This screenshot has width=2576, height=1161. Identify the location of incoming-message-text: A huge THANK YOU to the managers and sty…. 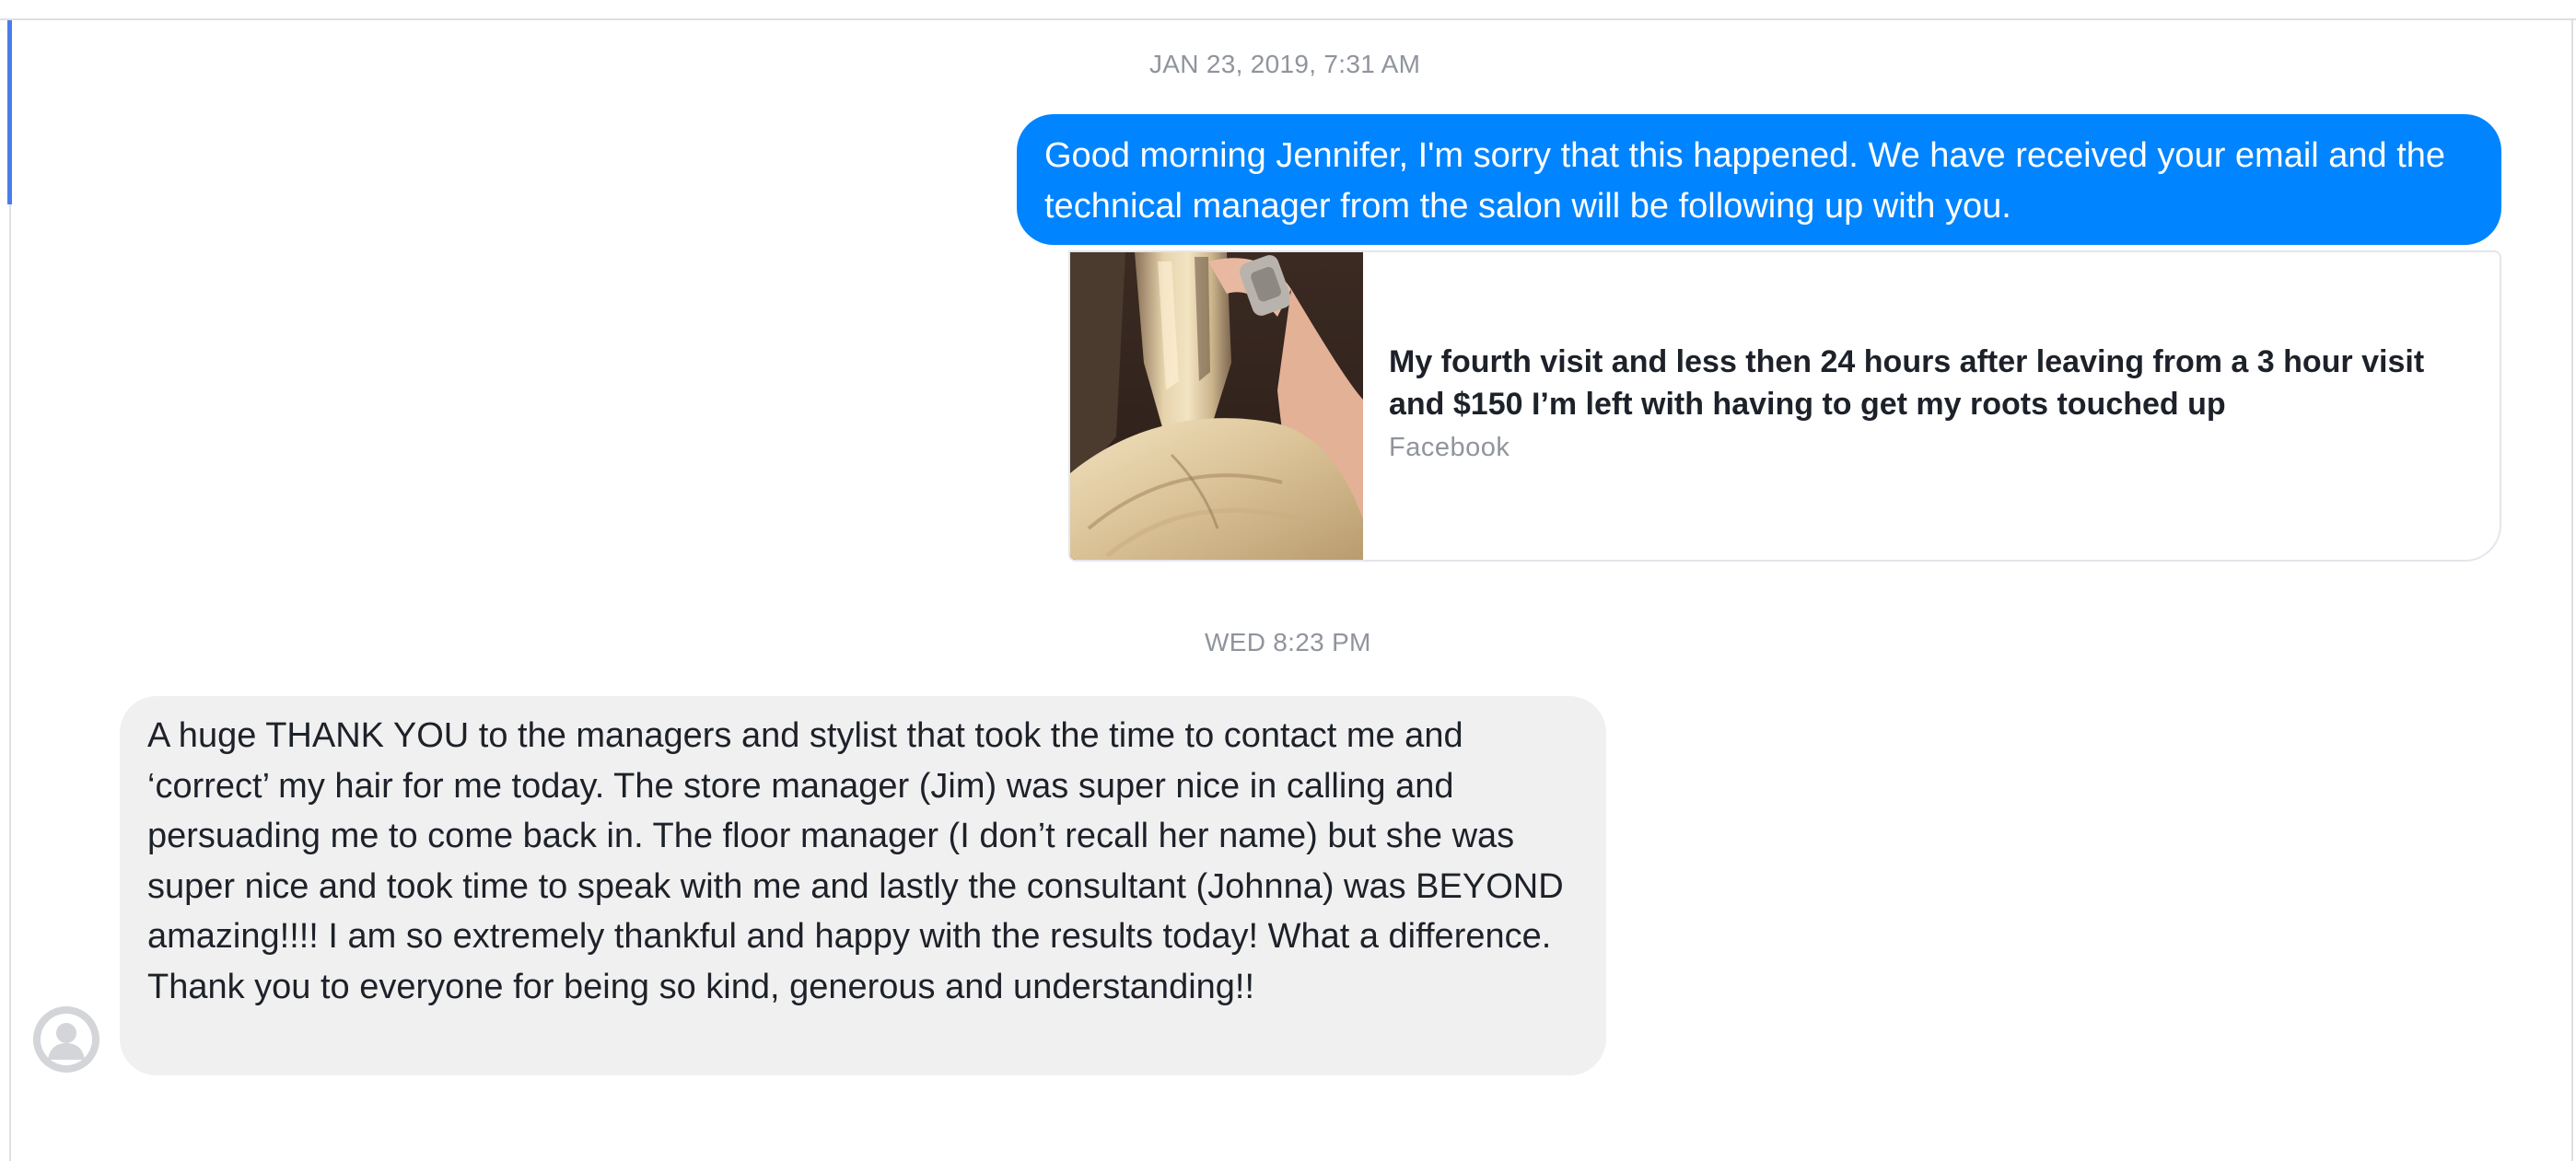
(855, 861).